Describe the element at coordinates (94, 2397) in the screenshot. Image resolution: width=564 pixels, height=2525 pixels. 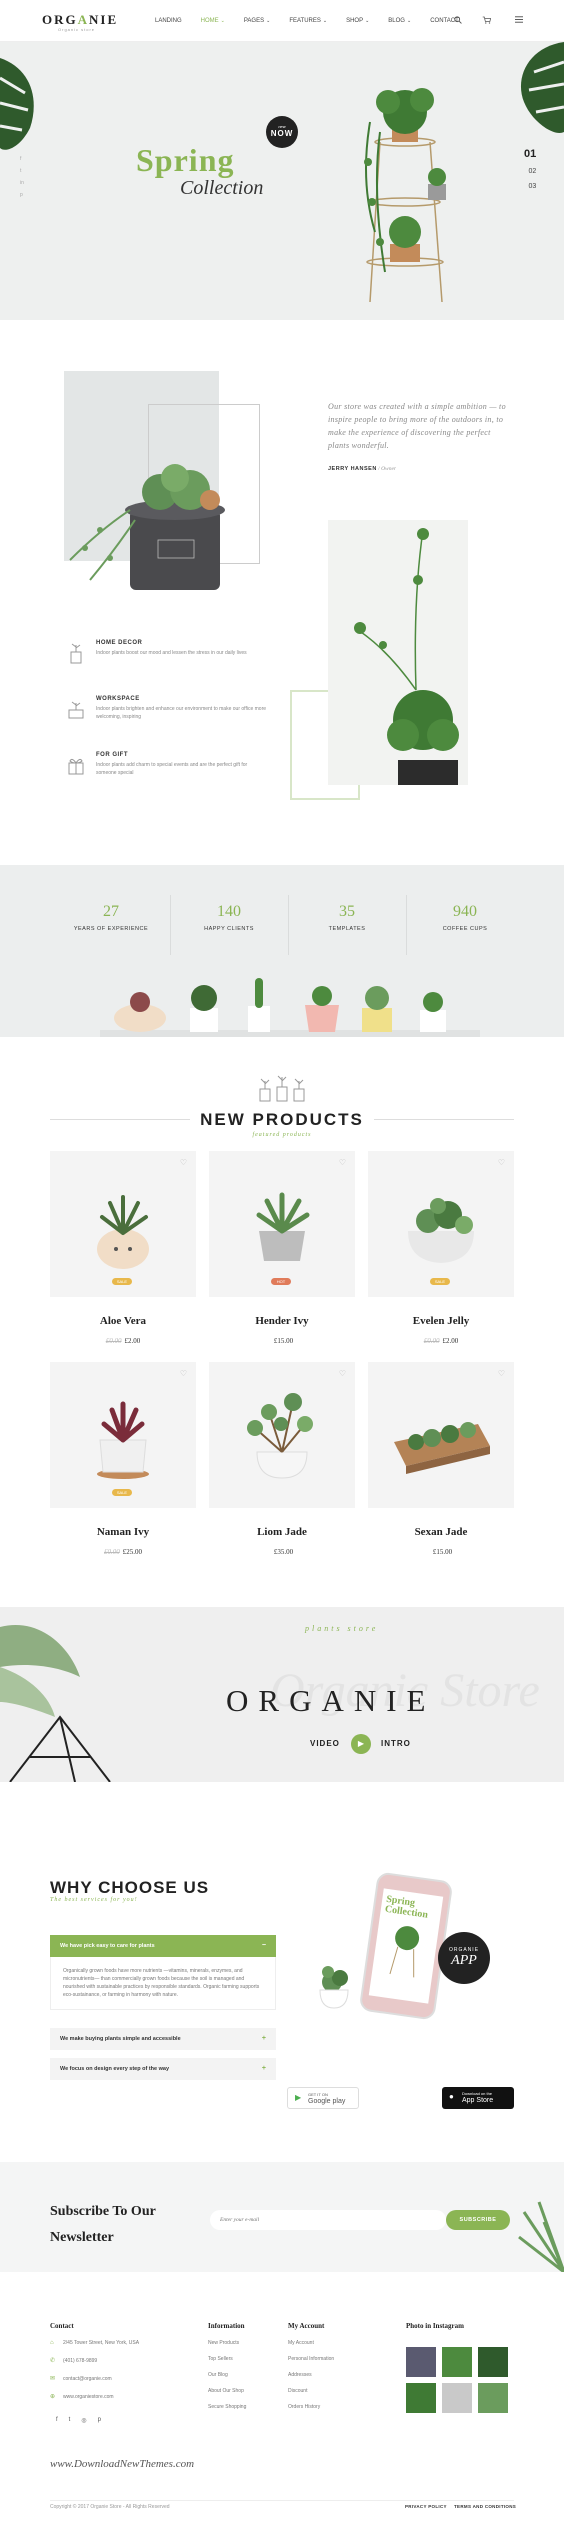
I see `website: ⊕ www.organiestore.com` at that location.